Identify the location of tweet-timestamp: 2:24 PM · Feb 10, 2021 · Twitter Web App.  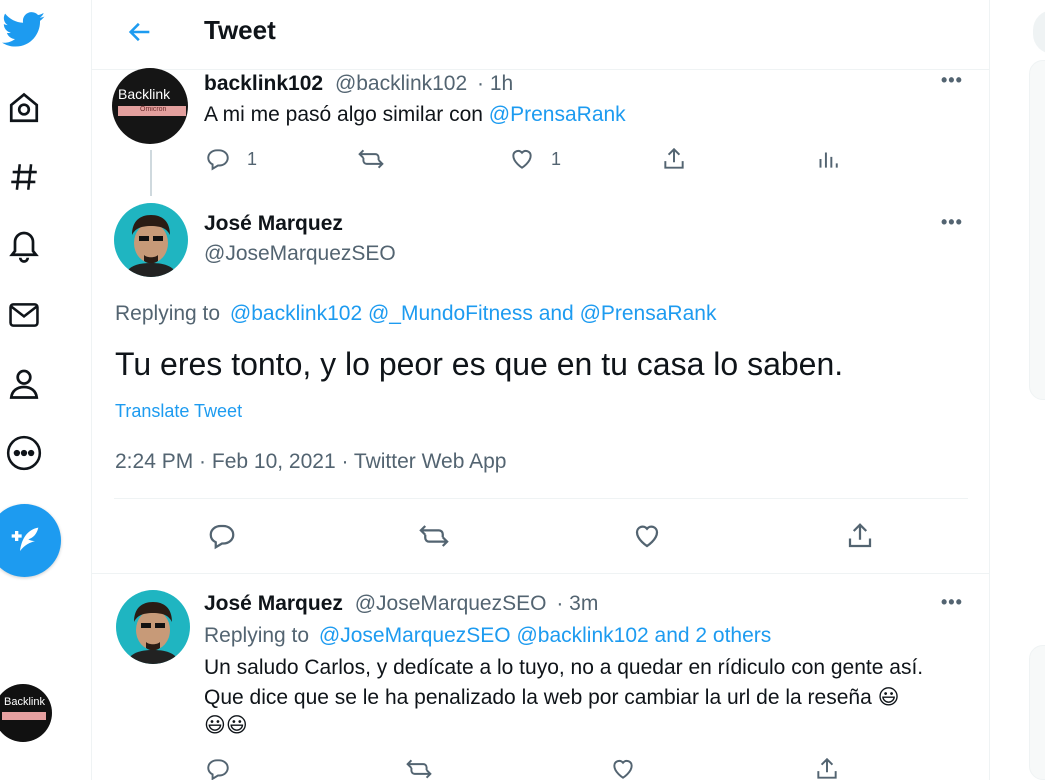
(310, 462).